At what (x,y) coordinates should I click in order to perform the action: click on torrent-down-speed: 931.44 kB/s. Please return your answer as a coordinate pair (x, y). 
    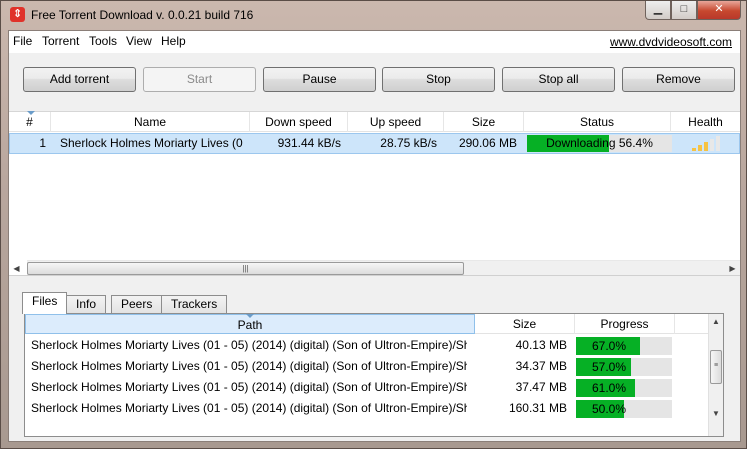
    Looking at the image, I should click on (309, 143).